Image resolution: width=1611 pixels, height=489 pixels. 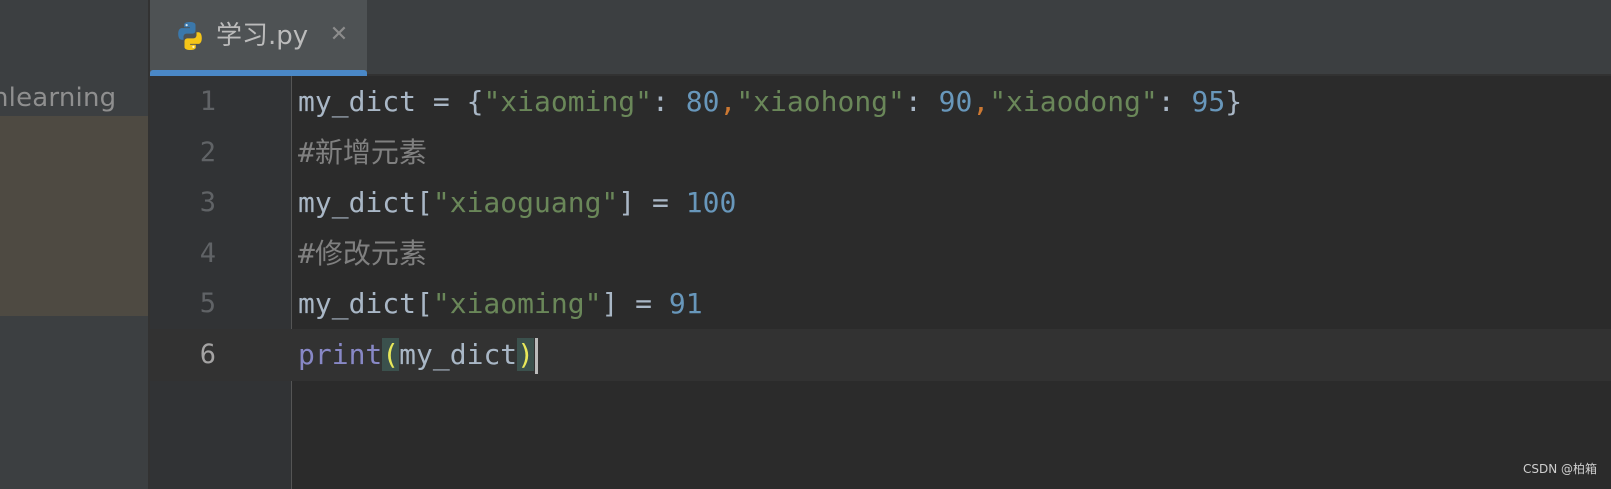 I want to click on code-line: 2 #新增元素, so click(x=880, y=153).